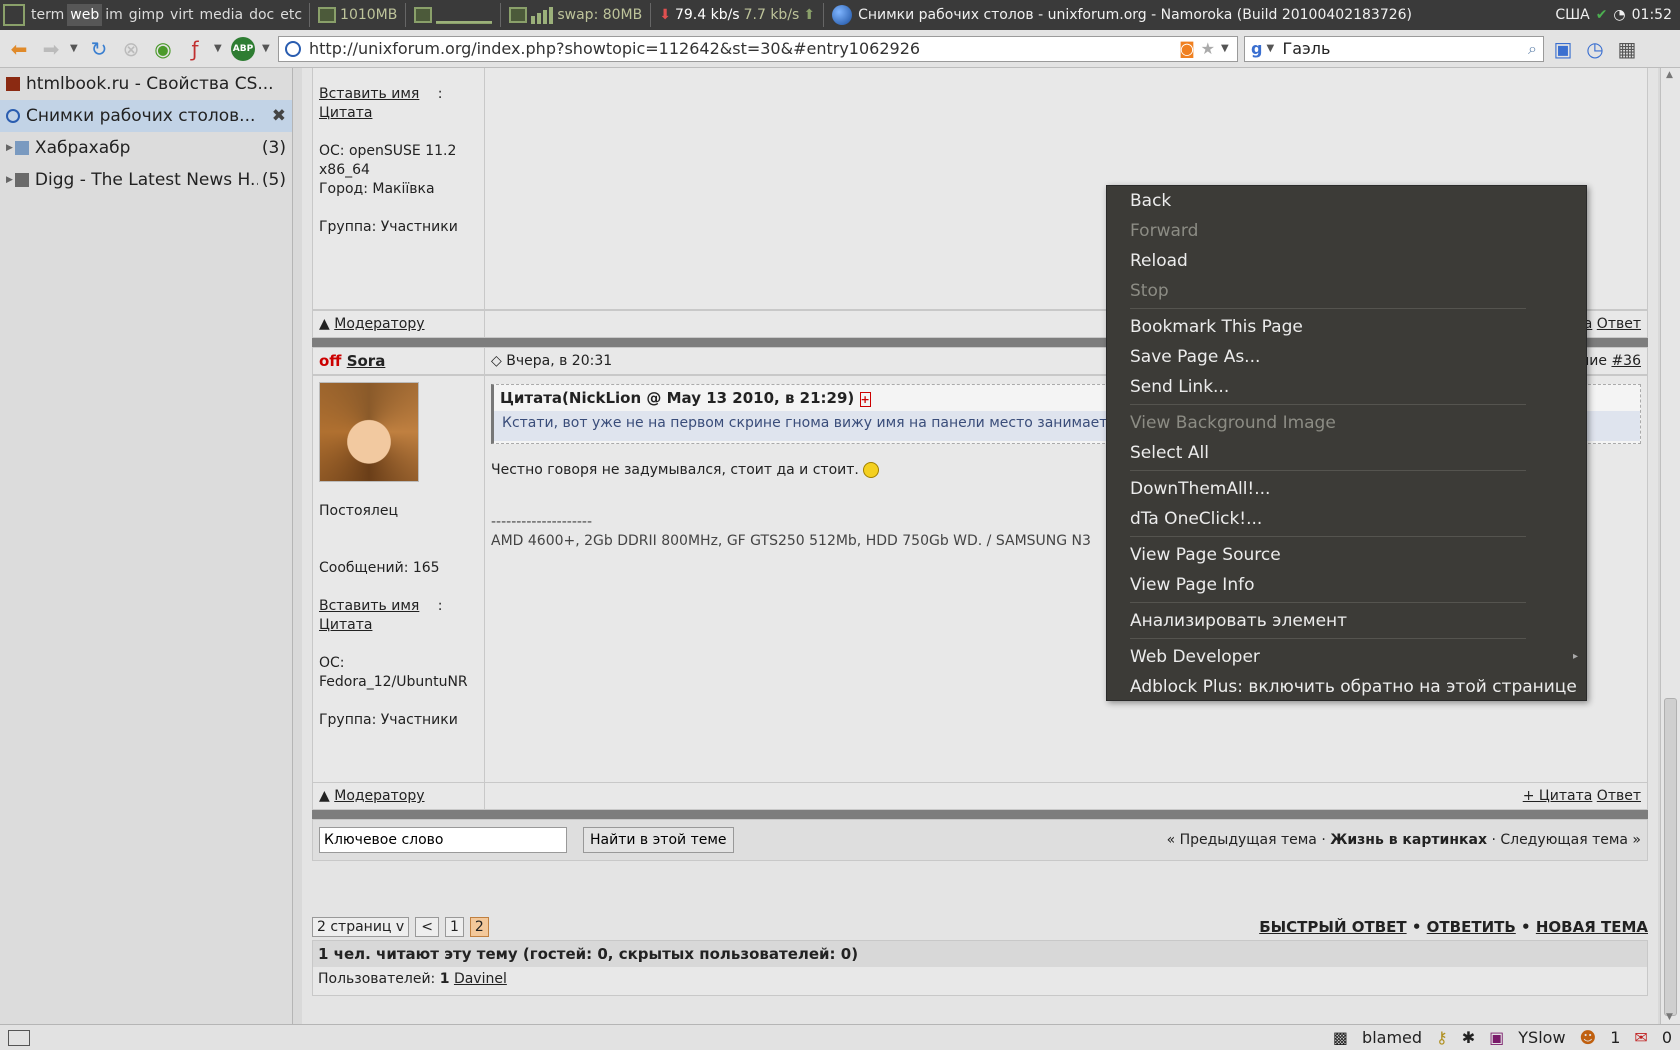 This screenshot has width=1680, height=1050. What do you see at coordinates (1346, 201) in the screenshot?
I see `menu-item-back: Back` at bounding box center [1346, 201].